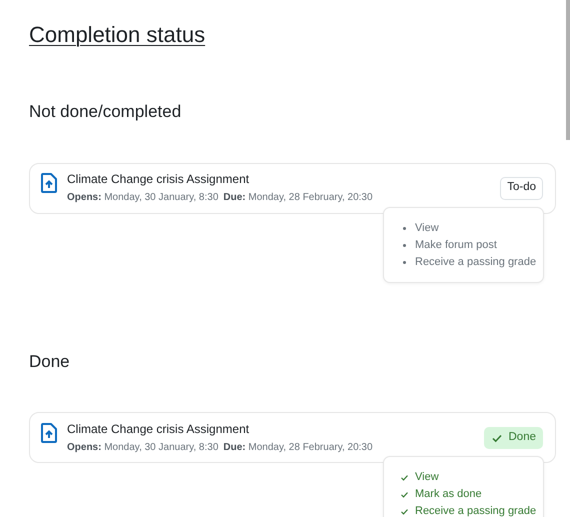  I want to click on section-heading: Not done/completed, so click(105, 112).